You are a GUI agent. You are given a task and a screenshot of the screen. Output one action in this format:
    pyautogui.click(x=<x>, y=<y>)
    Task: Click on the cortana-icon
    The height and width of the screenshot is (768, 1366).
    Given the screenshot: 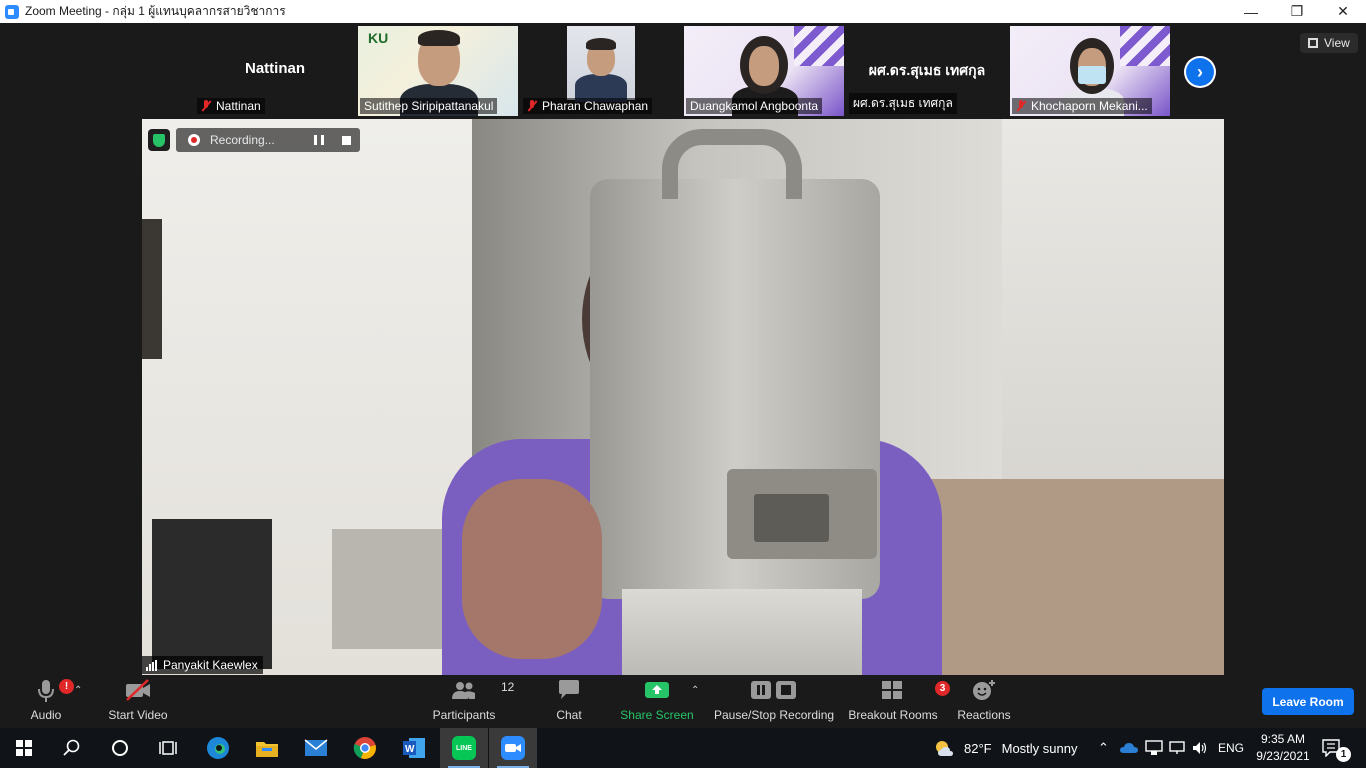 What is the action you would take?
    pyautogui.click(x=120, y=748)
    